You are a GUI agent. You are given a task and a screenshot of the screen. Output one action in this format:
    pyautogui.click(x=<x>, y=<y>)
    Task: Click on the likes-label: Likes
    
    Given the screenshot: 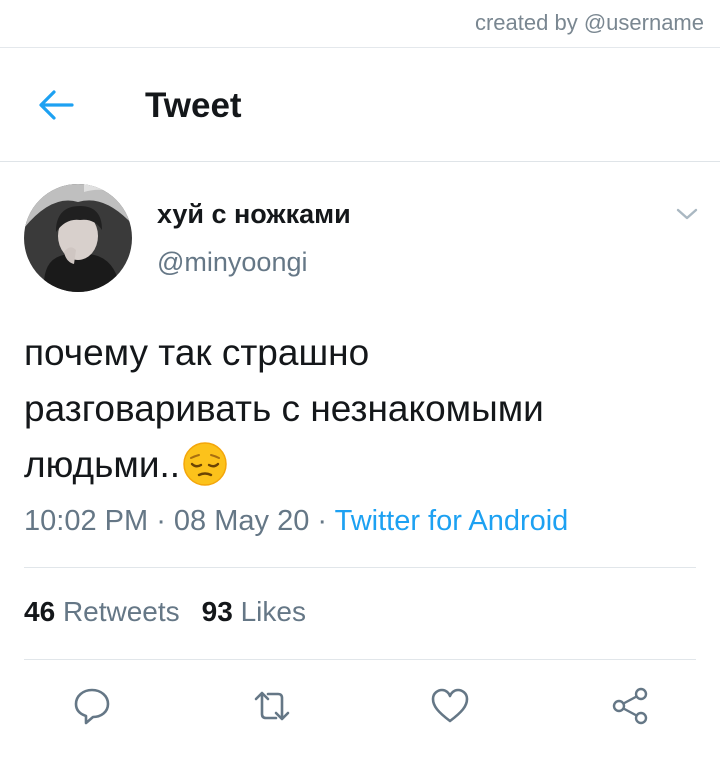 What is the action you would take?
    pyautogui.click(x=273, y=611)
    